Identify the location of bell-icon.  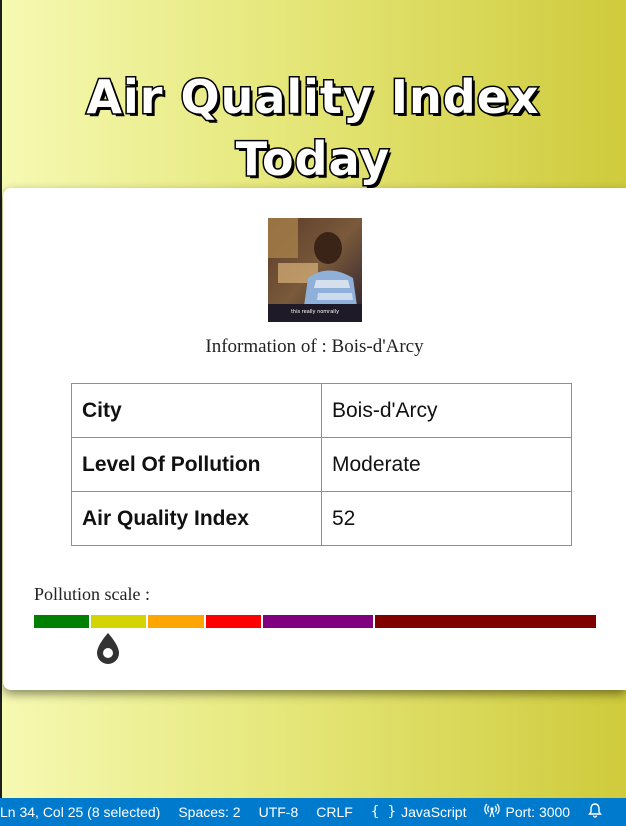
(595, 812).